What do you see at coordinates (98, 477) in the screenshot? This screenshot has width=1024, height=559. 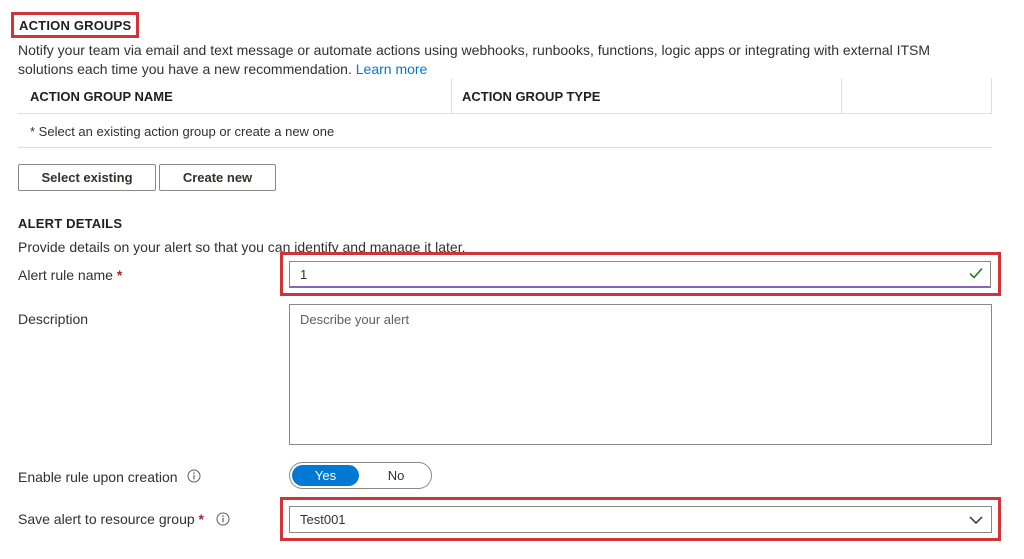 I see `enable-rule-label: Enable rule upon creation` at bounding box center [98, 477].